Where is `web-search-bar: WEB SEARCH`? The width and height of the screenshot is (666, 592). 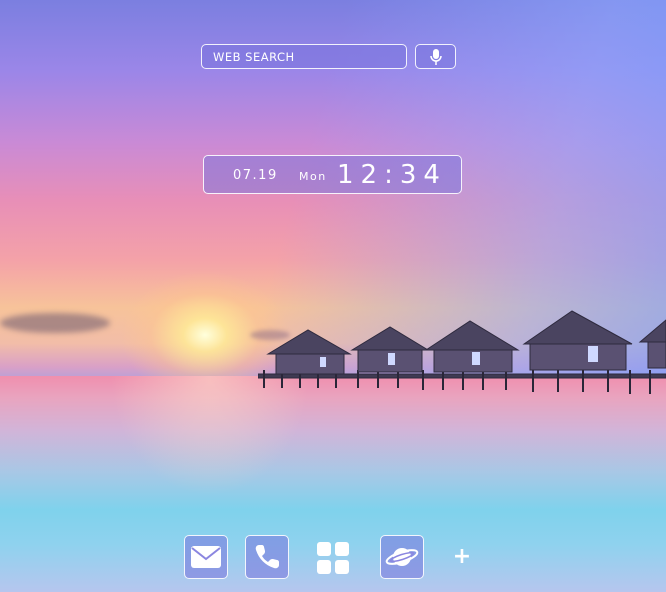 web-search-bar: WEB SEARCH is located at coordinates (304, 56).